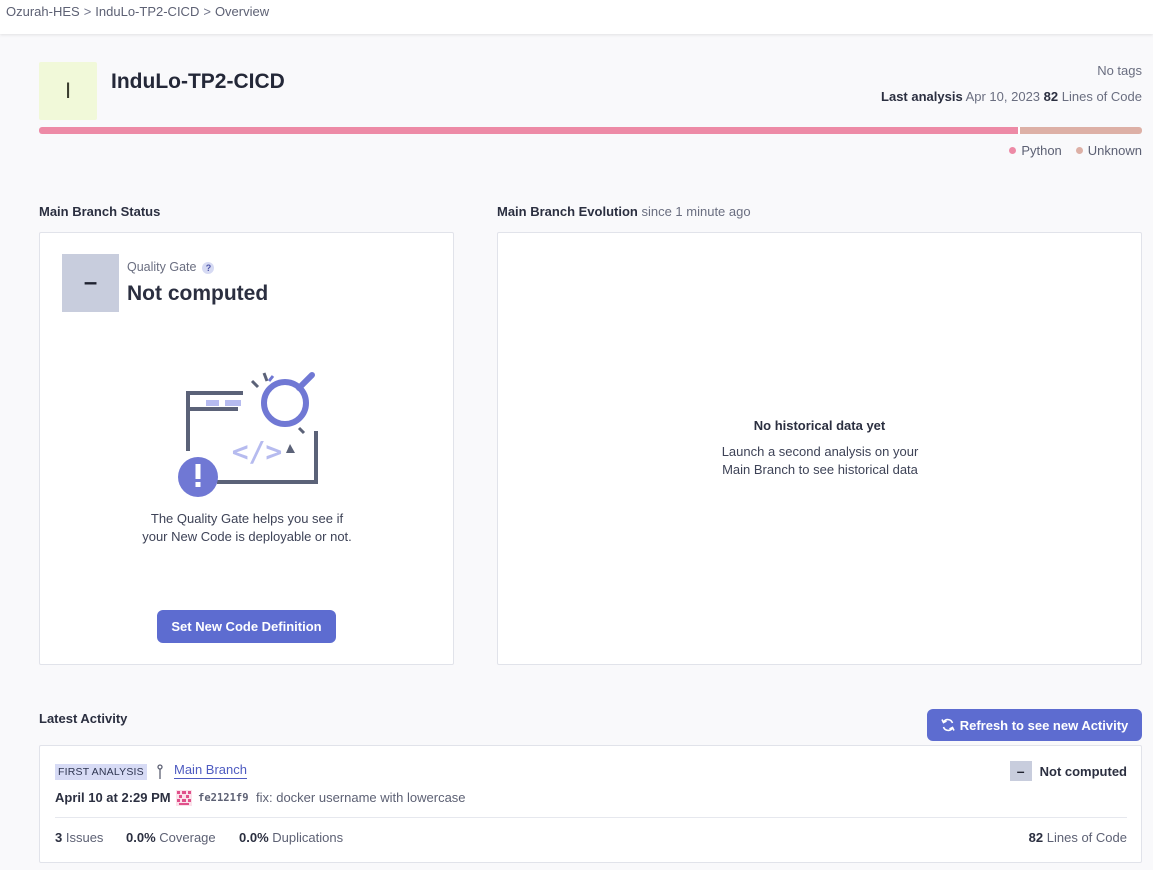 This screenshot has width=1153, height=870. What do you see at coordinates (1114, 150) in the screenshot?
I see `legend-label-unknown: Unknown` at bounding box center [1114, 150].